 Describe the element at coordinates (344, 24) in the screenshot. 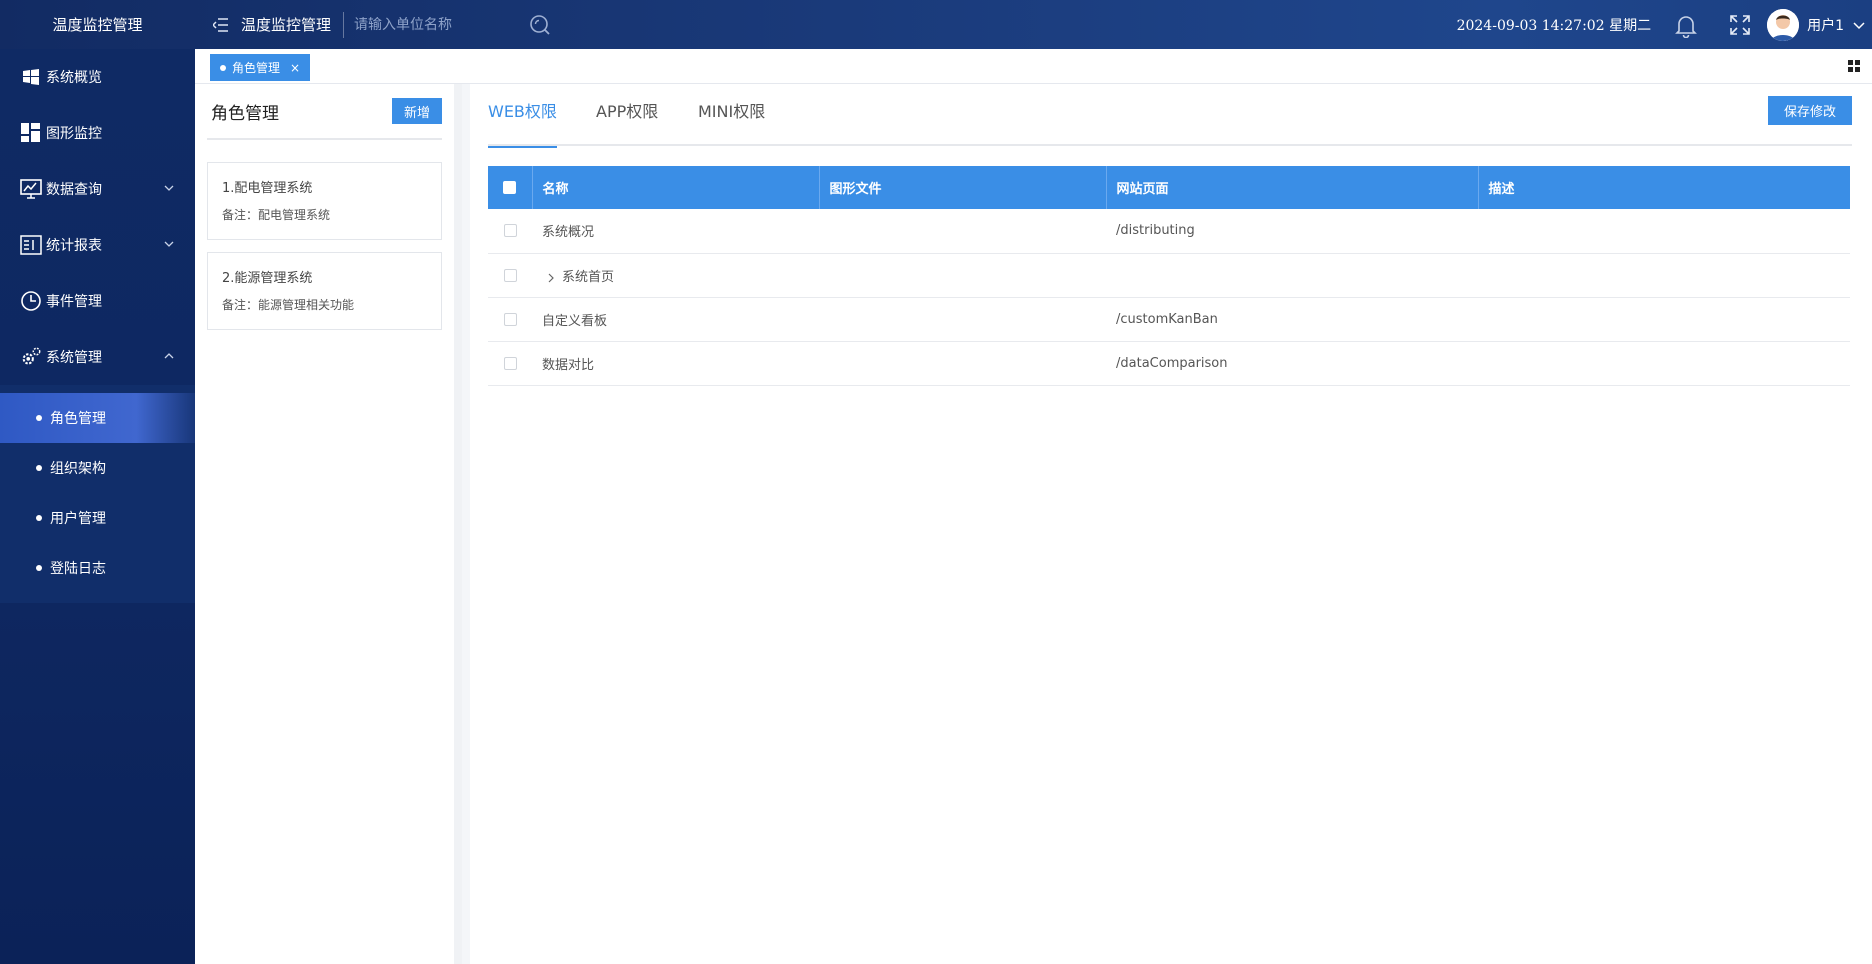

I see `divider` at that location.